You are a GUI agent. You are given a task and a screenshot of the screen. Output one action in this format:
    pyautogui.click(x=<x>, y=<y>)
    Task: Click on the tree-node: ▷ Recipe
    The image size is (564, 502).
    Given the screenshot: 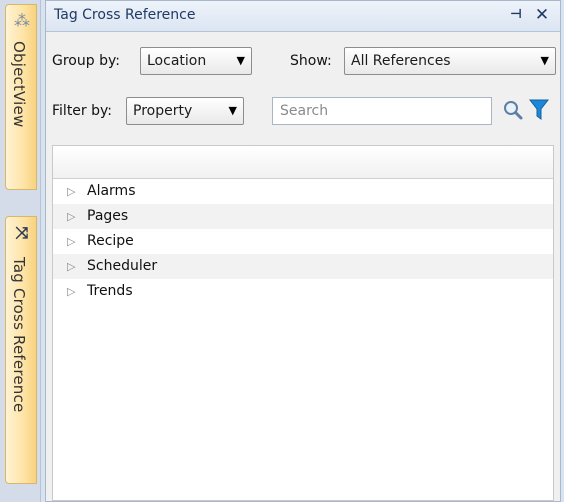 What is the action you would take?
    pyautogui.click(x=303, y=241)
    